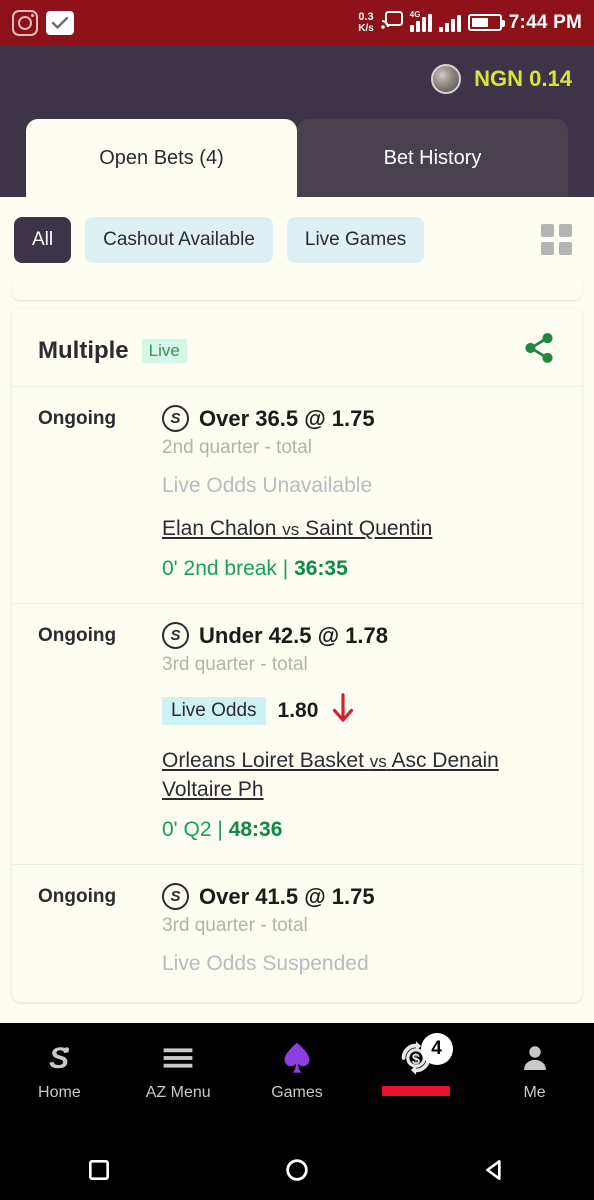 This screenshot has width=594, height=1200. Describe the element at coordinates (267, 485) in the screenshot. I see `live-odds-status: Live Odds Unavailable` at that location.